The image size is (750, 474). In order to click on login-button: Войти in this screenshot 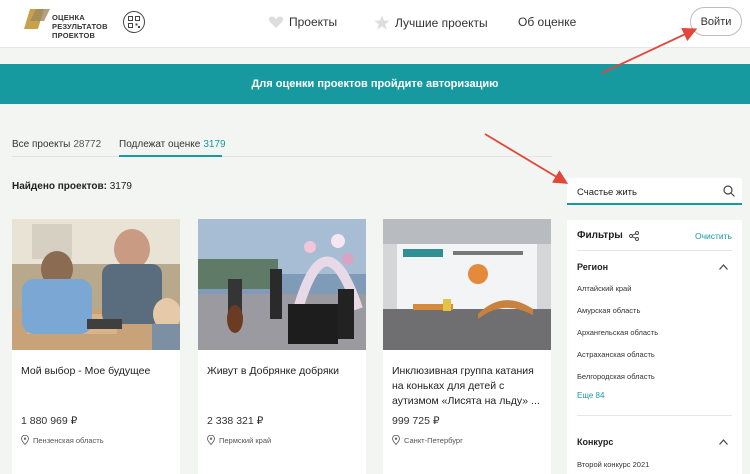, I will do `click(716, 21)`.